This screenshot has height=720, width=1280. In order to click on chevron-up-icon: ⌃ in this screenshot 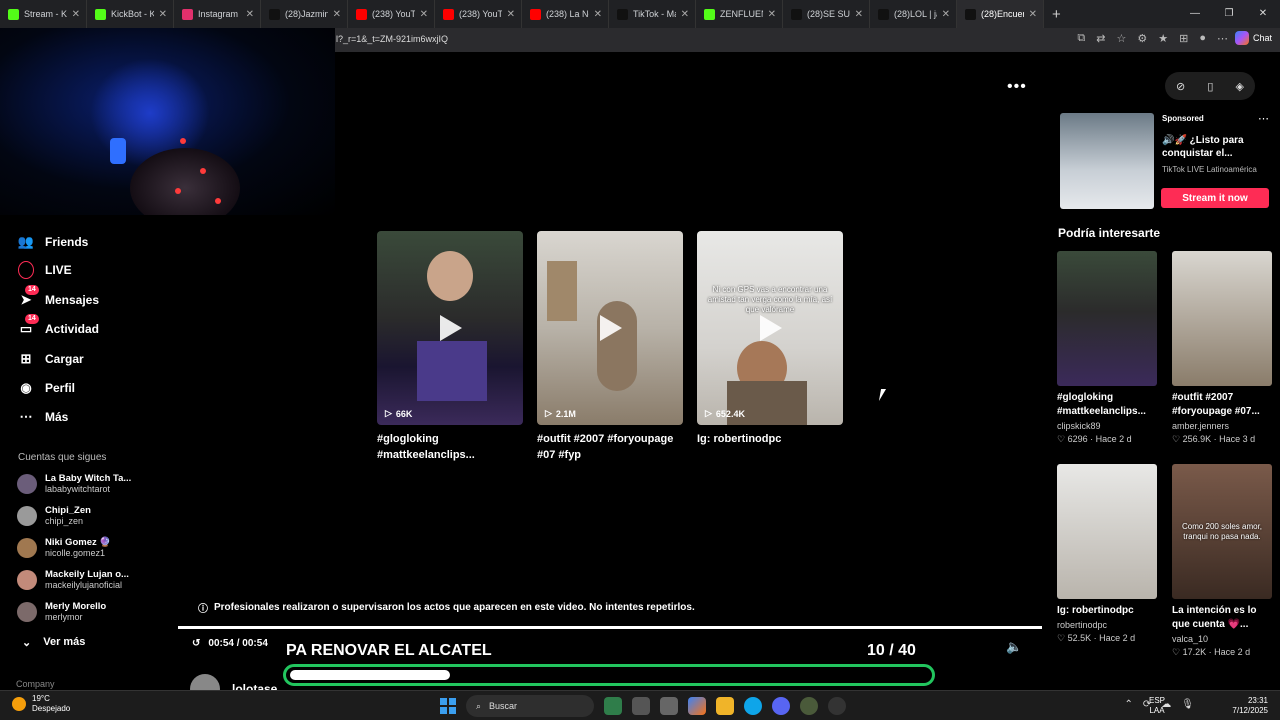, I will do `click(1129, 704)`.